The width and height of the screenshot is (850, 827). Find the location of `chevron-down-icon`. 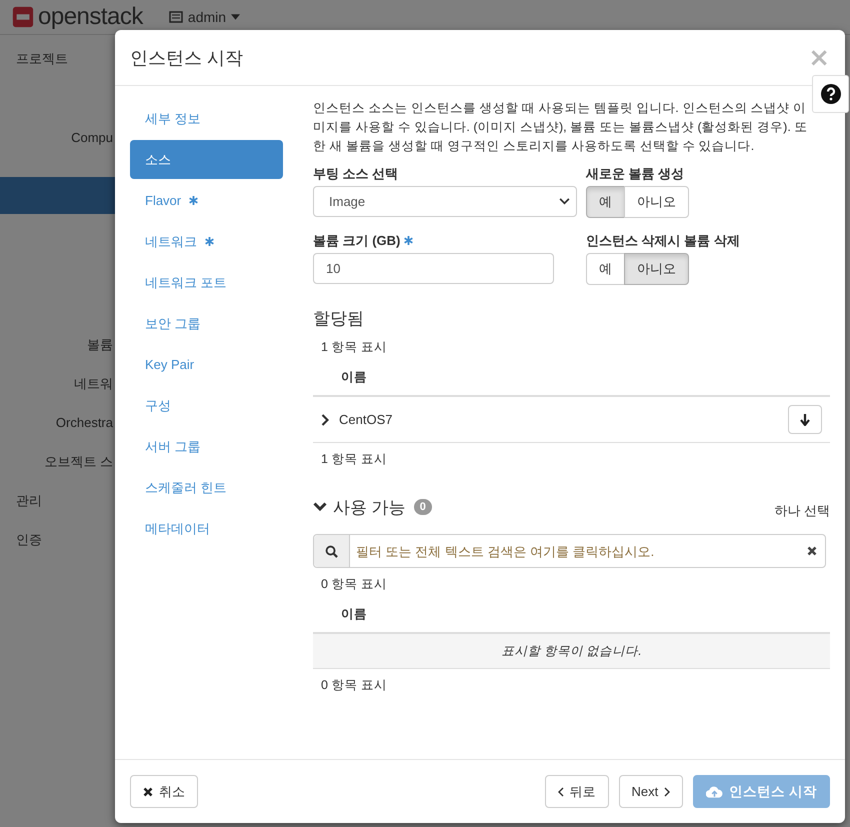

chevron-down-icon is located at coordinates (564, 201).